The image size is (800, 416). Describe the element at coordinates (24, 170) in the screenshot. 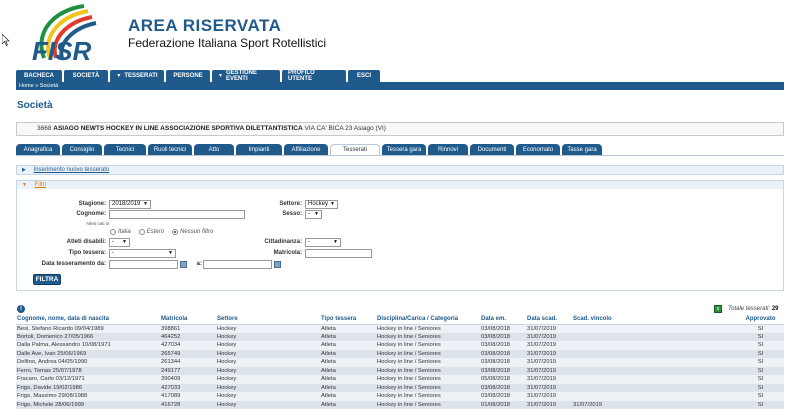

I see `triangle-right-icon: ▶` at that location.